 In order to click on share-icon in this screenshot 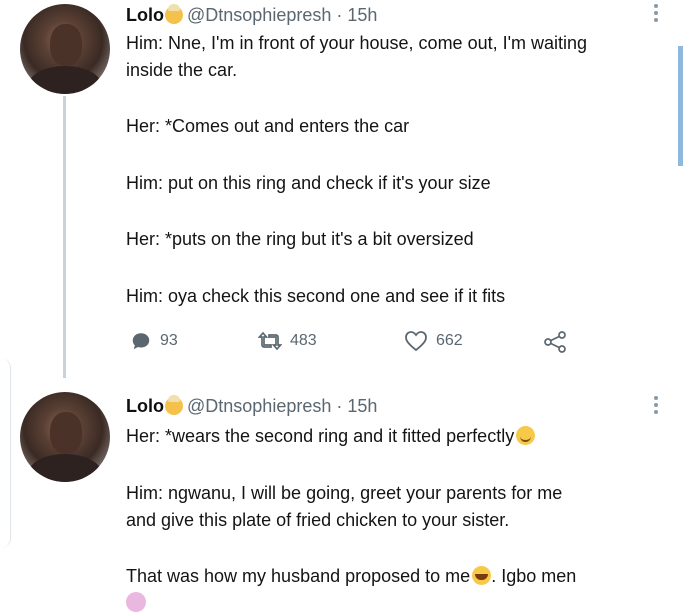, I will do `click(555, 342)`.